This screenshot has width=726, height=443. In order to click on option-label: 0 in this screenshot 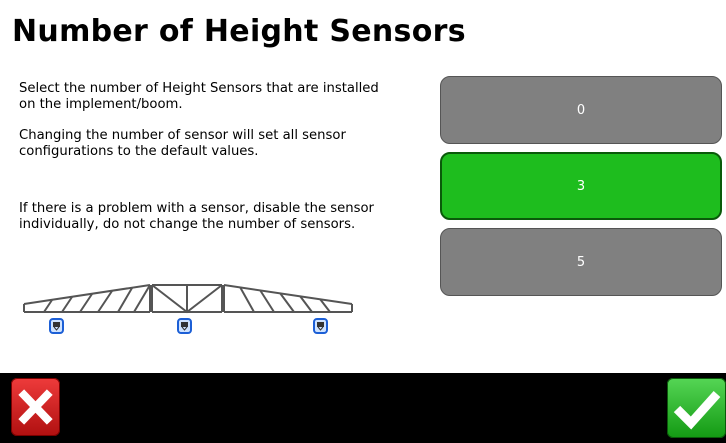, I will do `click(581, 110)`.